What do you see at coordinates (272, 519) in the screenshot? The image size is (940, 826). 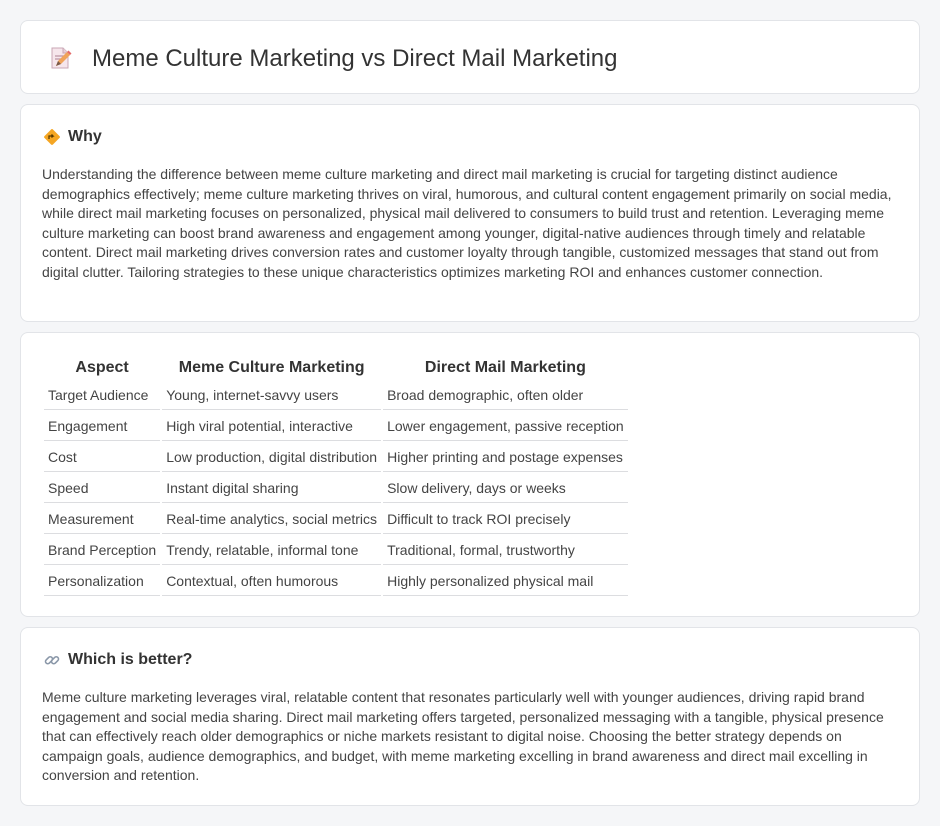 I see `meme-cell: Real-time analytics, social metrics` at bounding box center [272, 519].